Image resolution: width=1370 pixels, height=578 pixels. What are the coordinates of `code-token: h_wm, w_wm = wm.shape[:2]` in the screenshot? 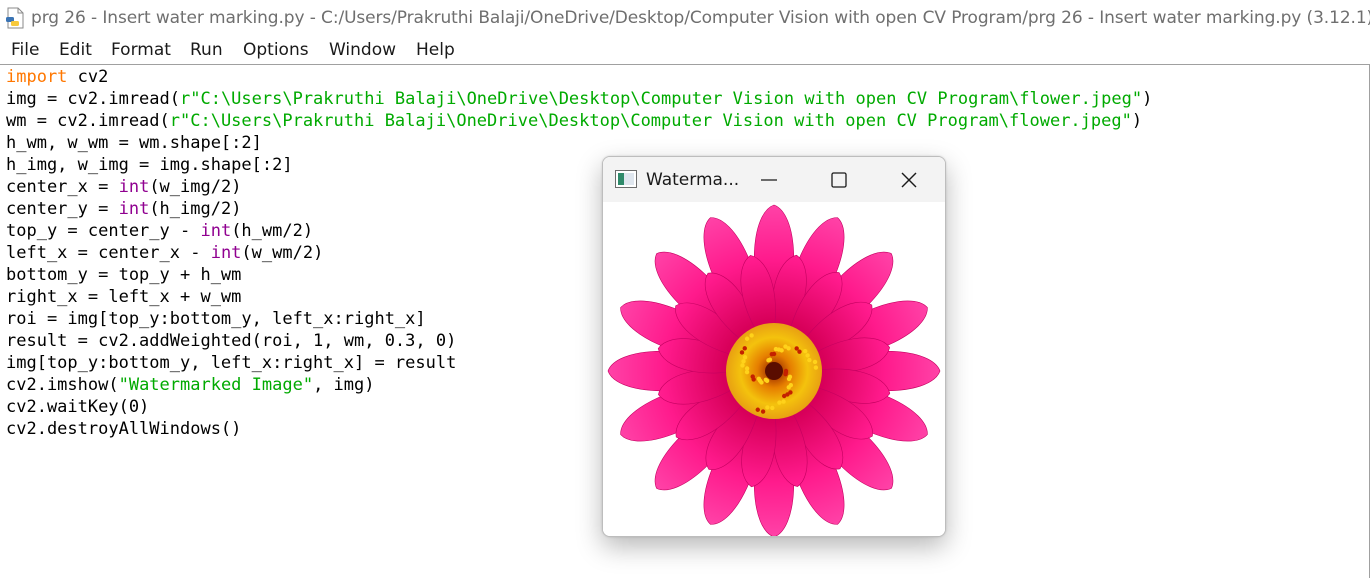 It's located at (134, 143).